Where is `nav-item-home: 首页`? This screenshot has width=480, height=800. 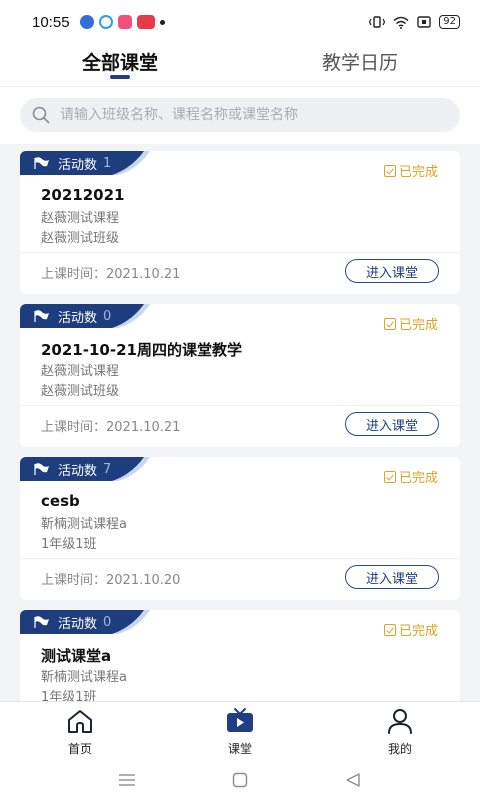 nav-item-home: 首页 is located at coordinates (80, 730).